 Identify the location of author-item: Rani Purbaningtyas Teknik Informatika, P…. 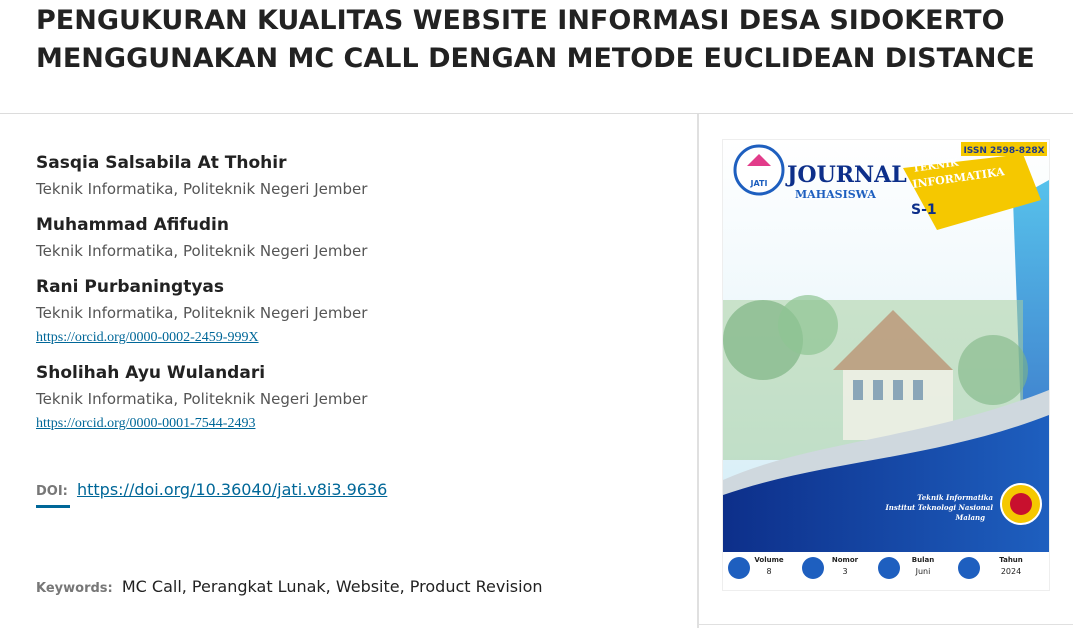
(356, 312).